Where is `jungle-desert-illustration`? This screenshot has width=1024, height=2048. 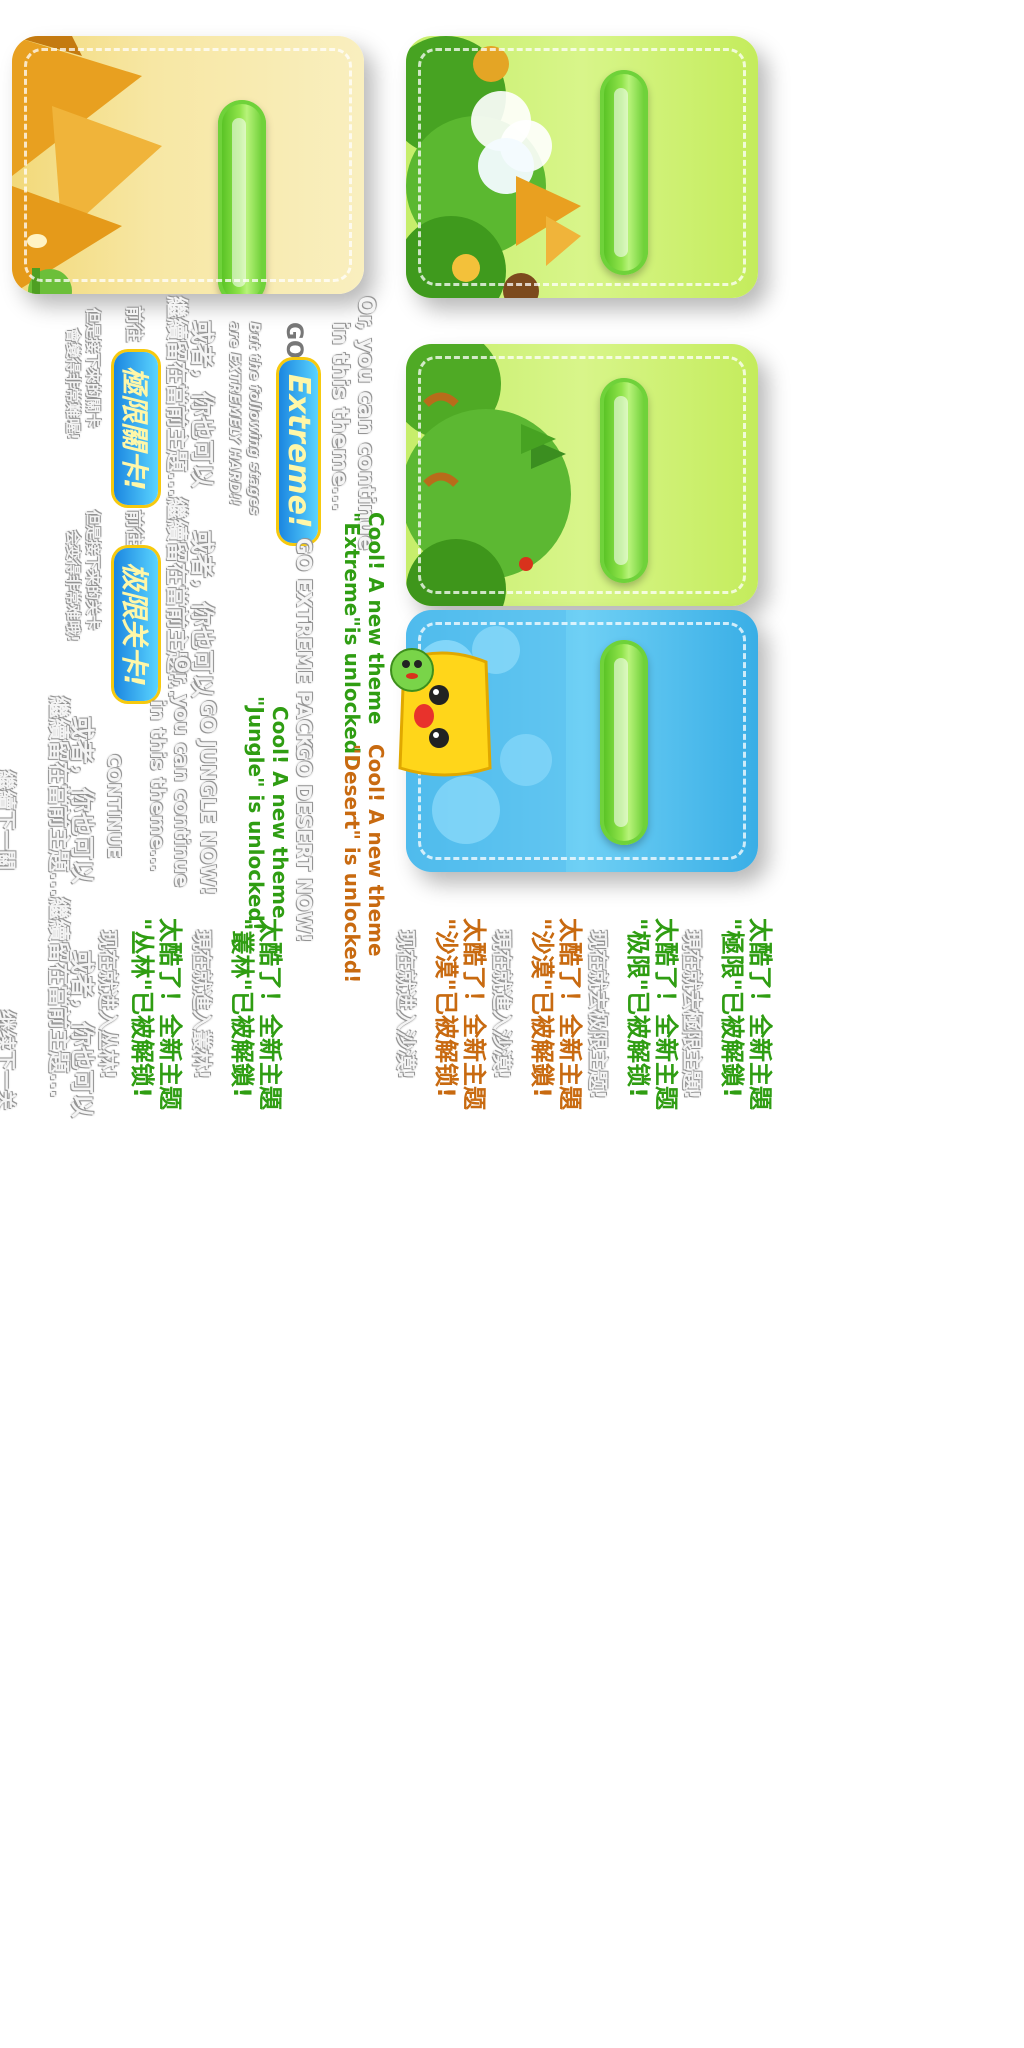
jungle-desert-illustration is located at coordinates (493, 167).